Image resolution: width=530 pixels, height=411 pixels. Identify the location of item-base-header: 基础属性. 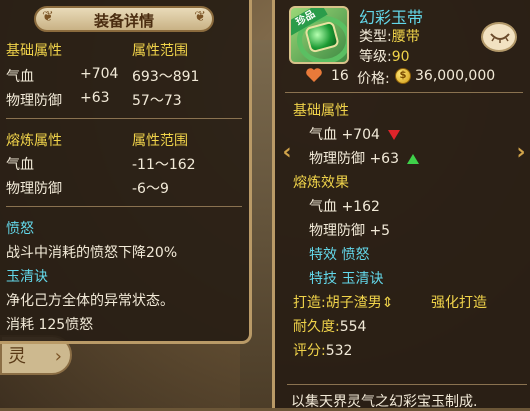
(321, 111).